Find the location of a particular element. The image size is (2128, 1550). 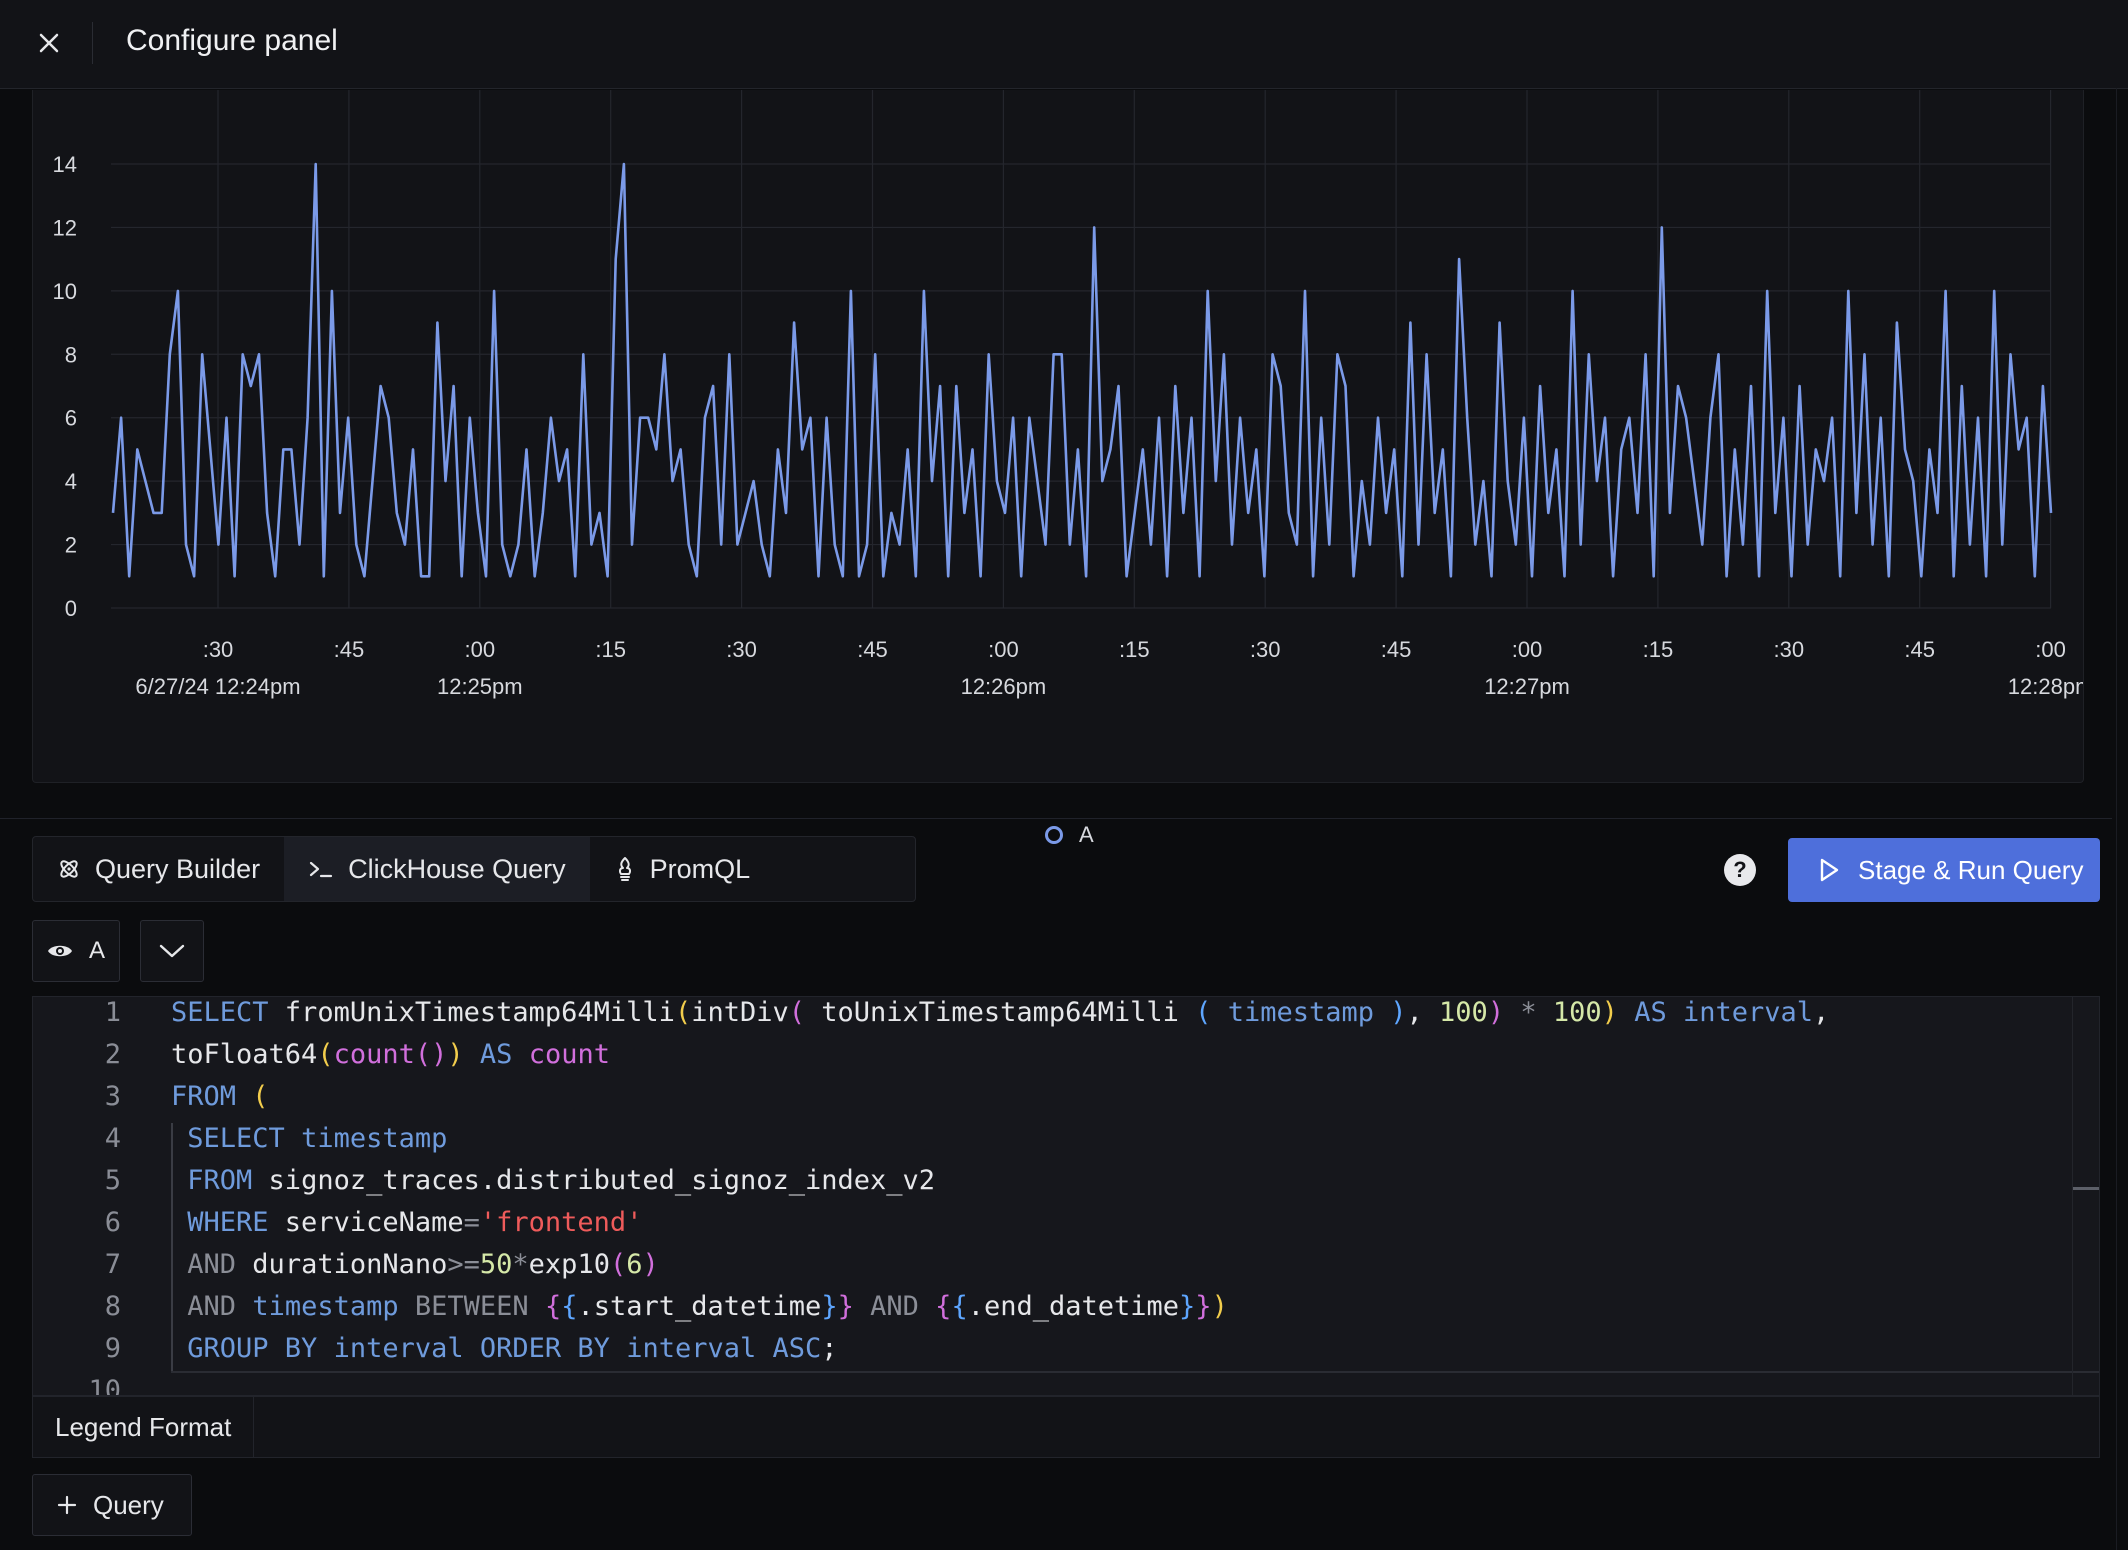

y-tick-label: 14 is located at coordinates (65, 164).